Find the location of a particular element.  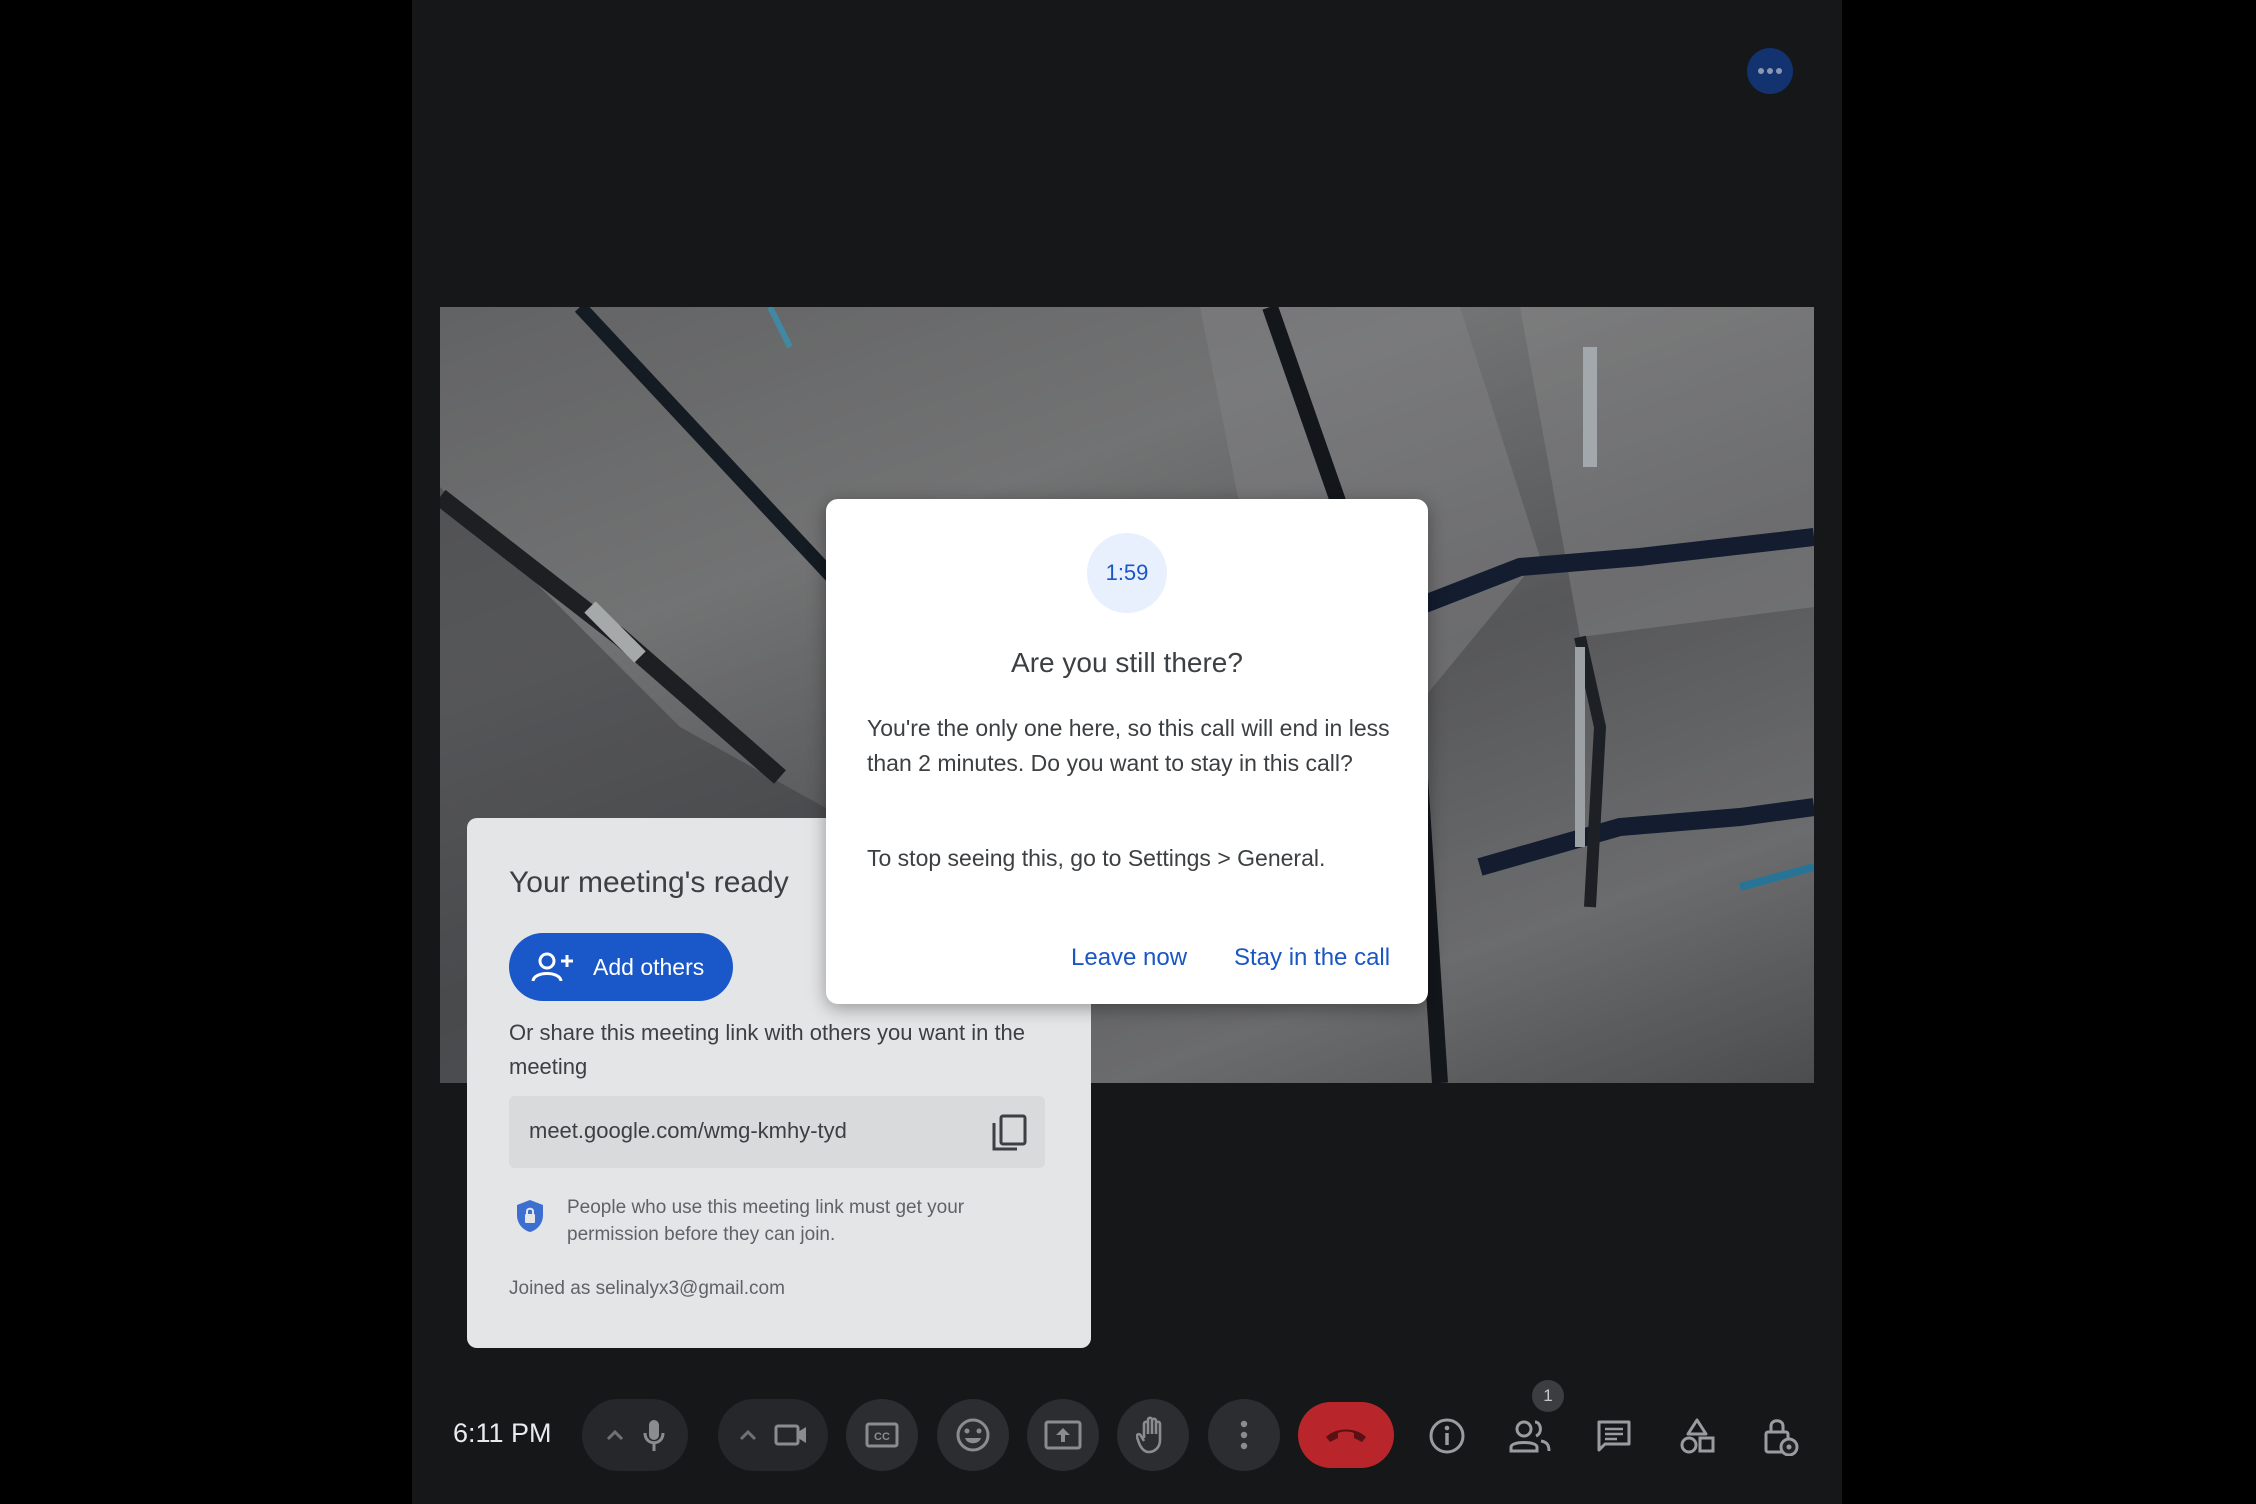

captions-button: CC is located at coordinates (882, 1435).